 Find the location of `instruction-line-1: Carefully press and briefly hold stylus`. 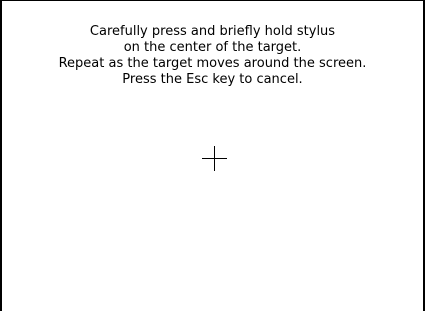

instruction-line-1: Carefully press and briefly hold stylus is located at coordinates (212, 31).